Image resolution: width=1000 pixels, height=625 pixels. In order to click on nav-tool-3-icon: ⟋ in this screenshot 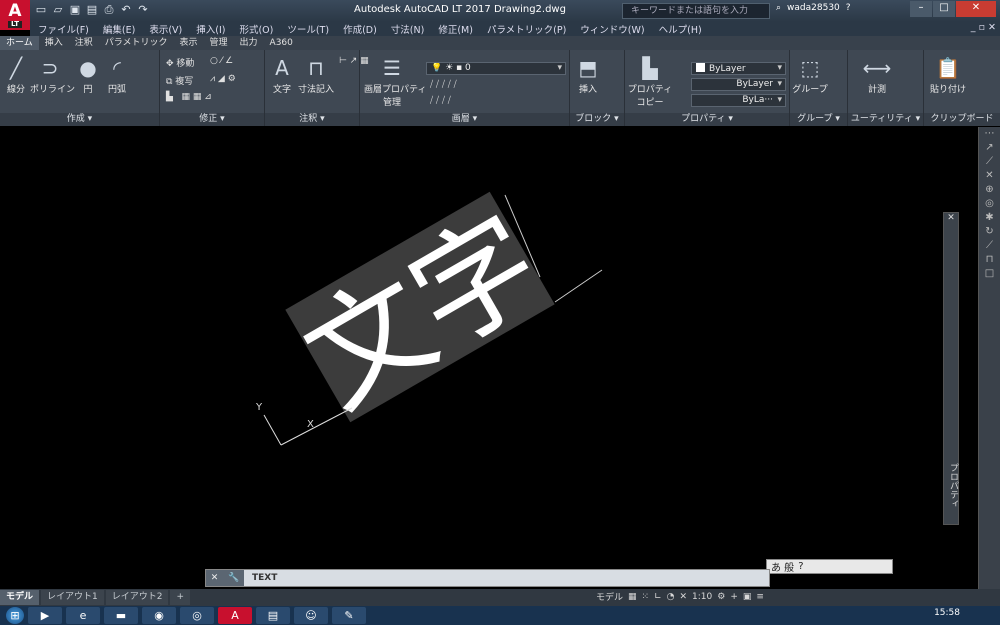, I will do `click(989, 162)`.